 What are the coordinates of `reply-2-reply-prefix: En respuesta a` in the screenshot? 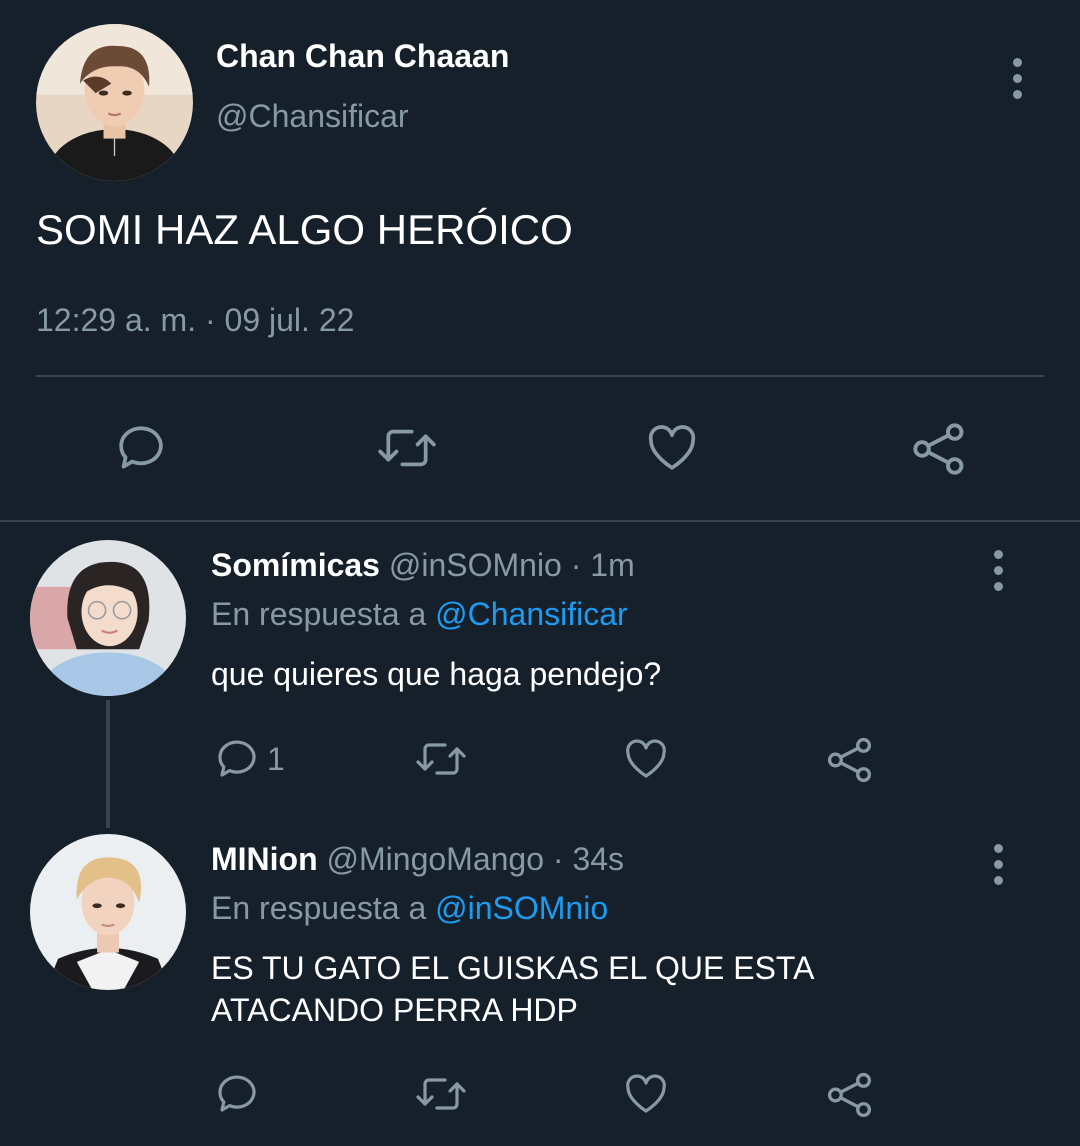 It's located at (319, 908).